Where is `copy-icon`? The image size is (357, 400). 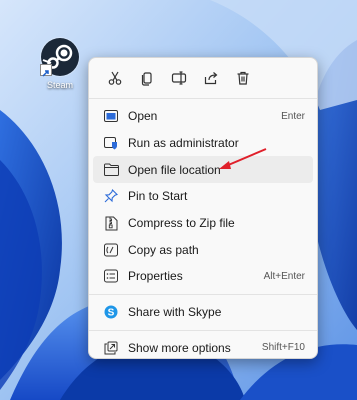 copy-icon is located at coordinates (147, 78).